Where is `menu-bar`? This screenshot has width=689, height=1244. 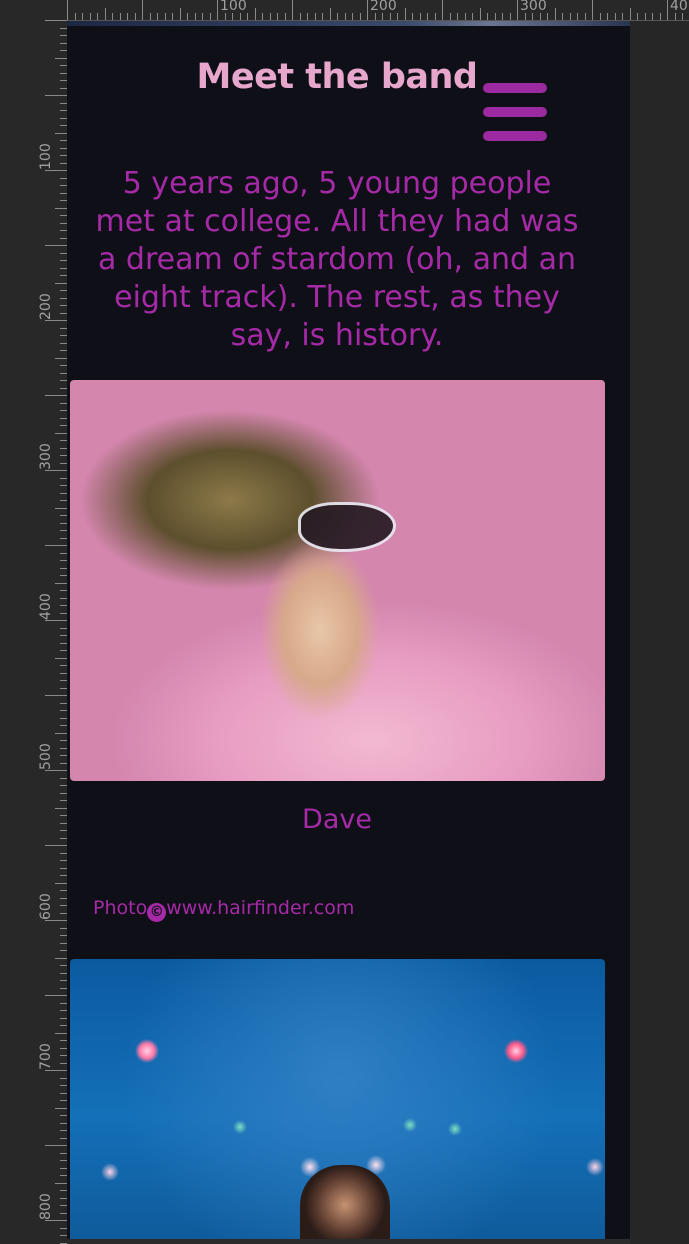 menu-bar is located at coordinates (515, 136).